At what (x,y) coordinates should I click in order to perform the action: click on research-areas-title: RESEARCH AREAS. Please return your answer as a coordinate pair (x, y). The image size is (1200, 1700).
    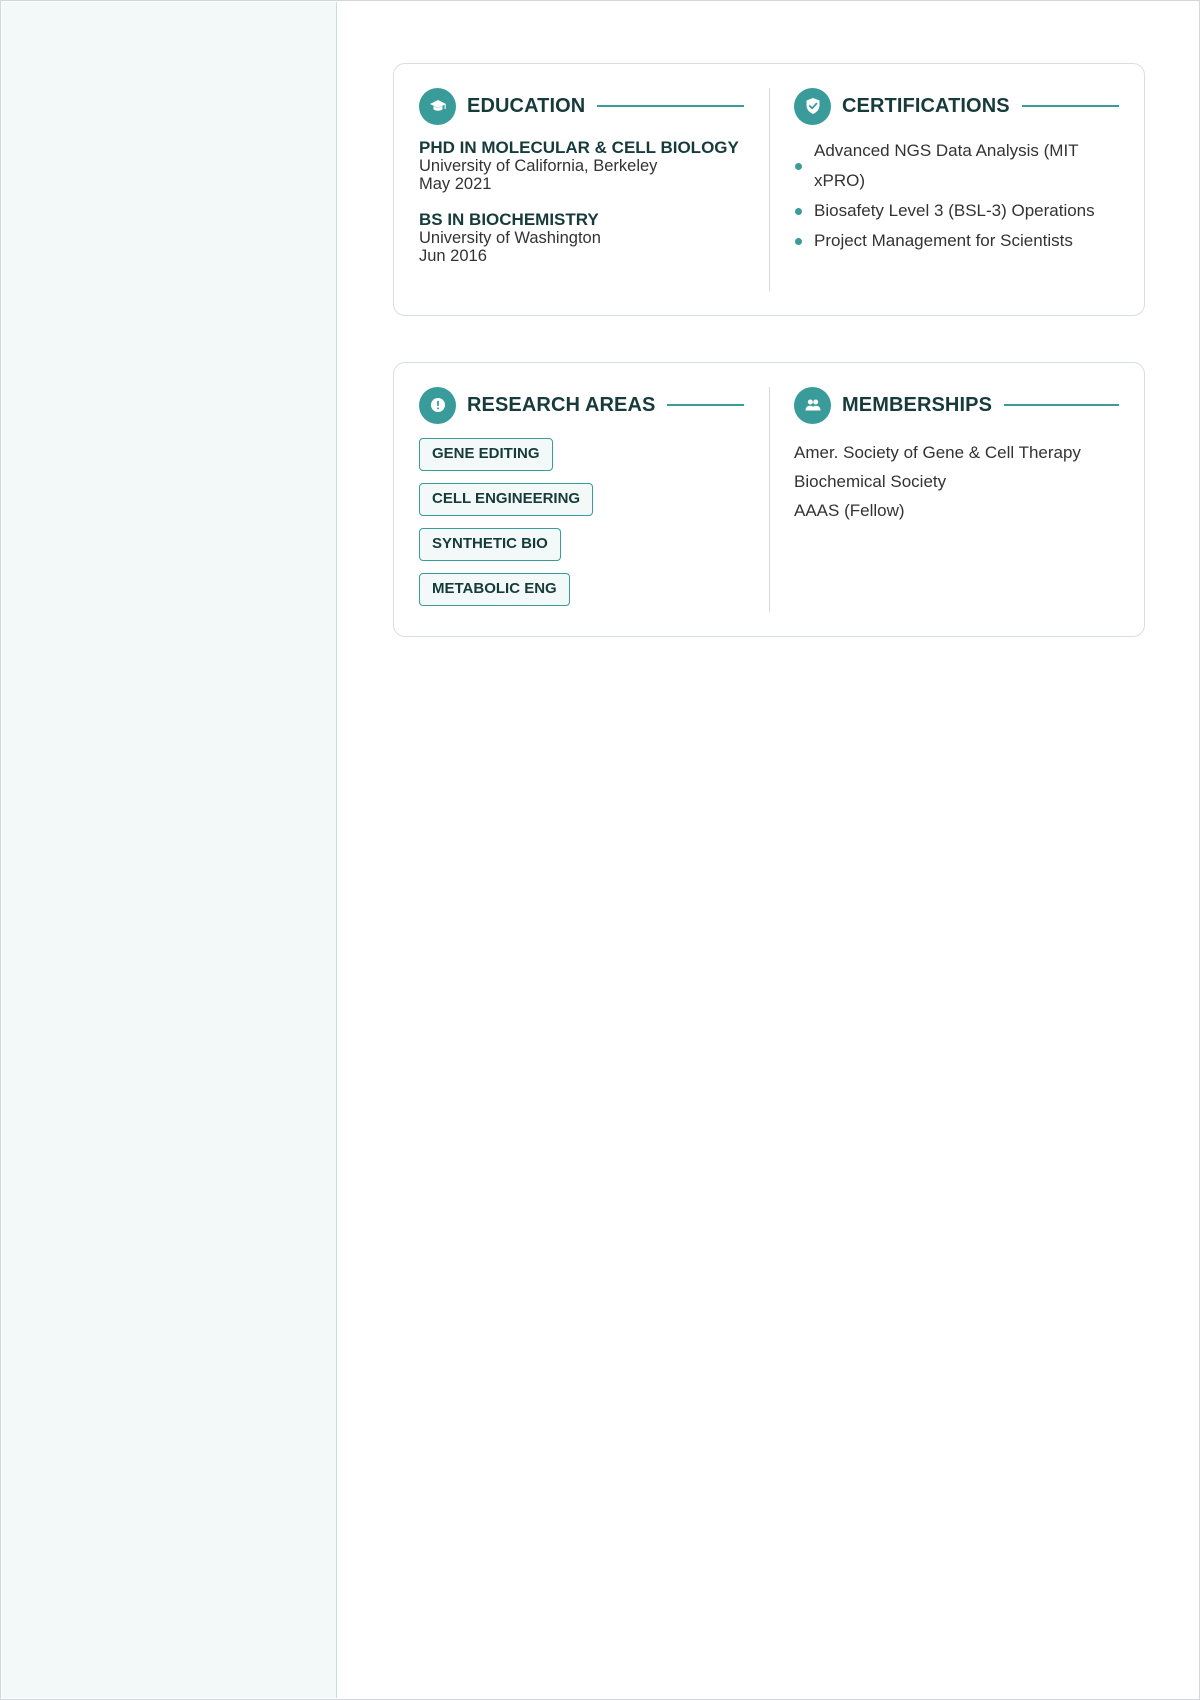
    Looking at the image, I should click on (561, 404).